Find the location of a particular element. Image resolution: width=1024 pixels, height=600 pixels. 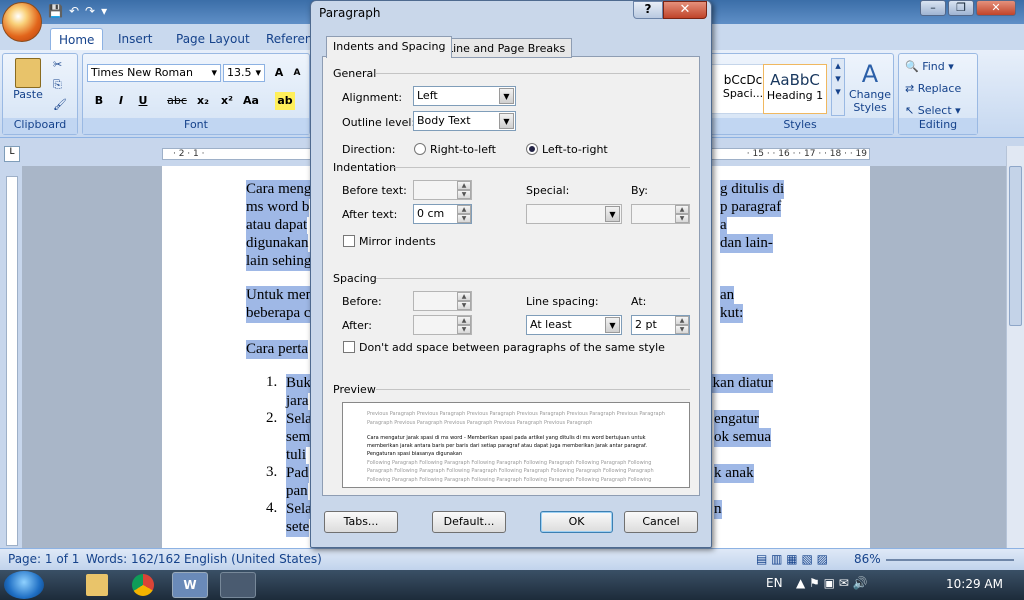

tab-indents-and-spacing: Indents and Spacing is located at coordinates (389, 47).